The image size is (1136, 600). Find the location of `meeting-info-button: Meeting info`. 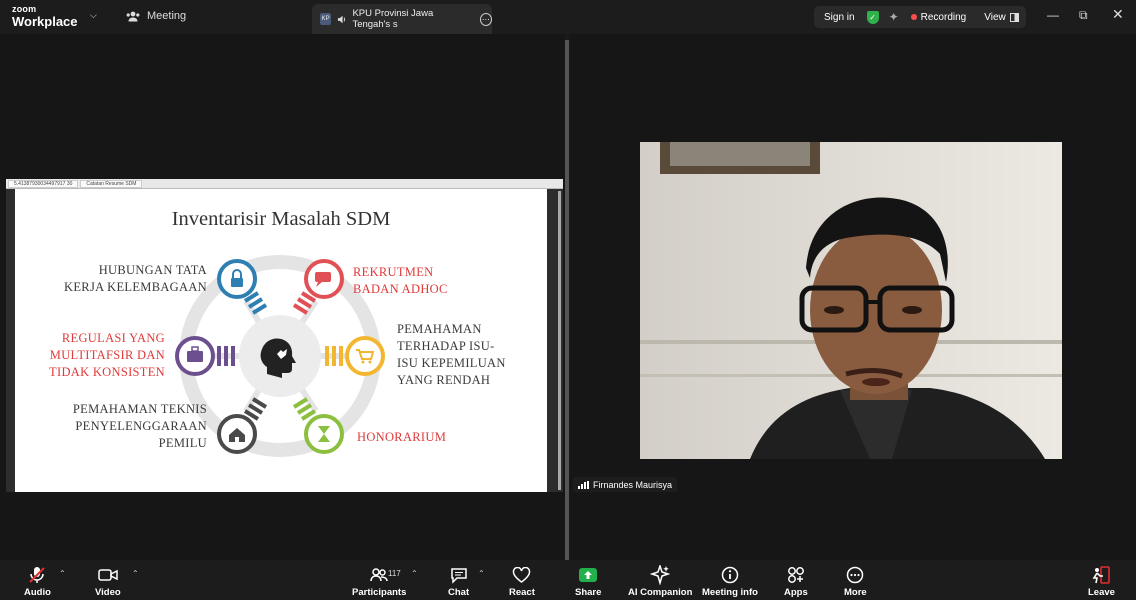

meeting-info-button: Meeting info is located at coordinates (730, 581).